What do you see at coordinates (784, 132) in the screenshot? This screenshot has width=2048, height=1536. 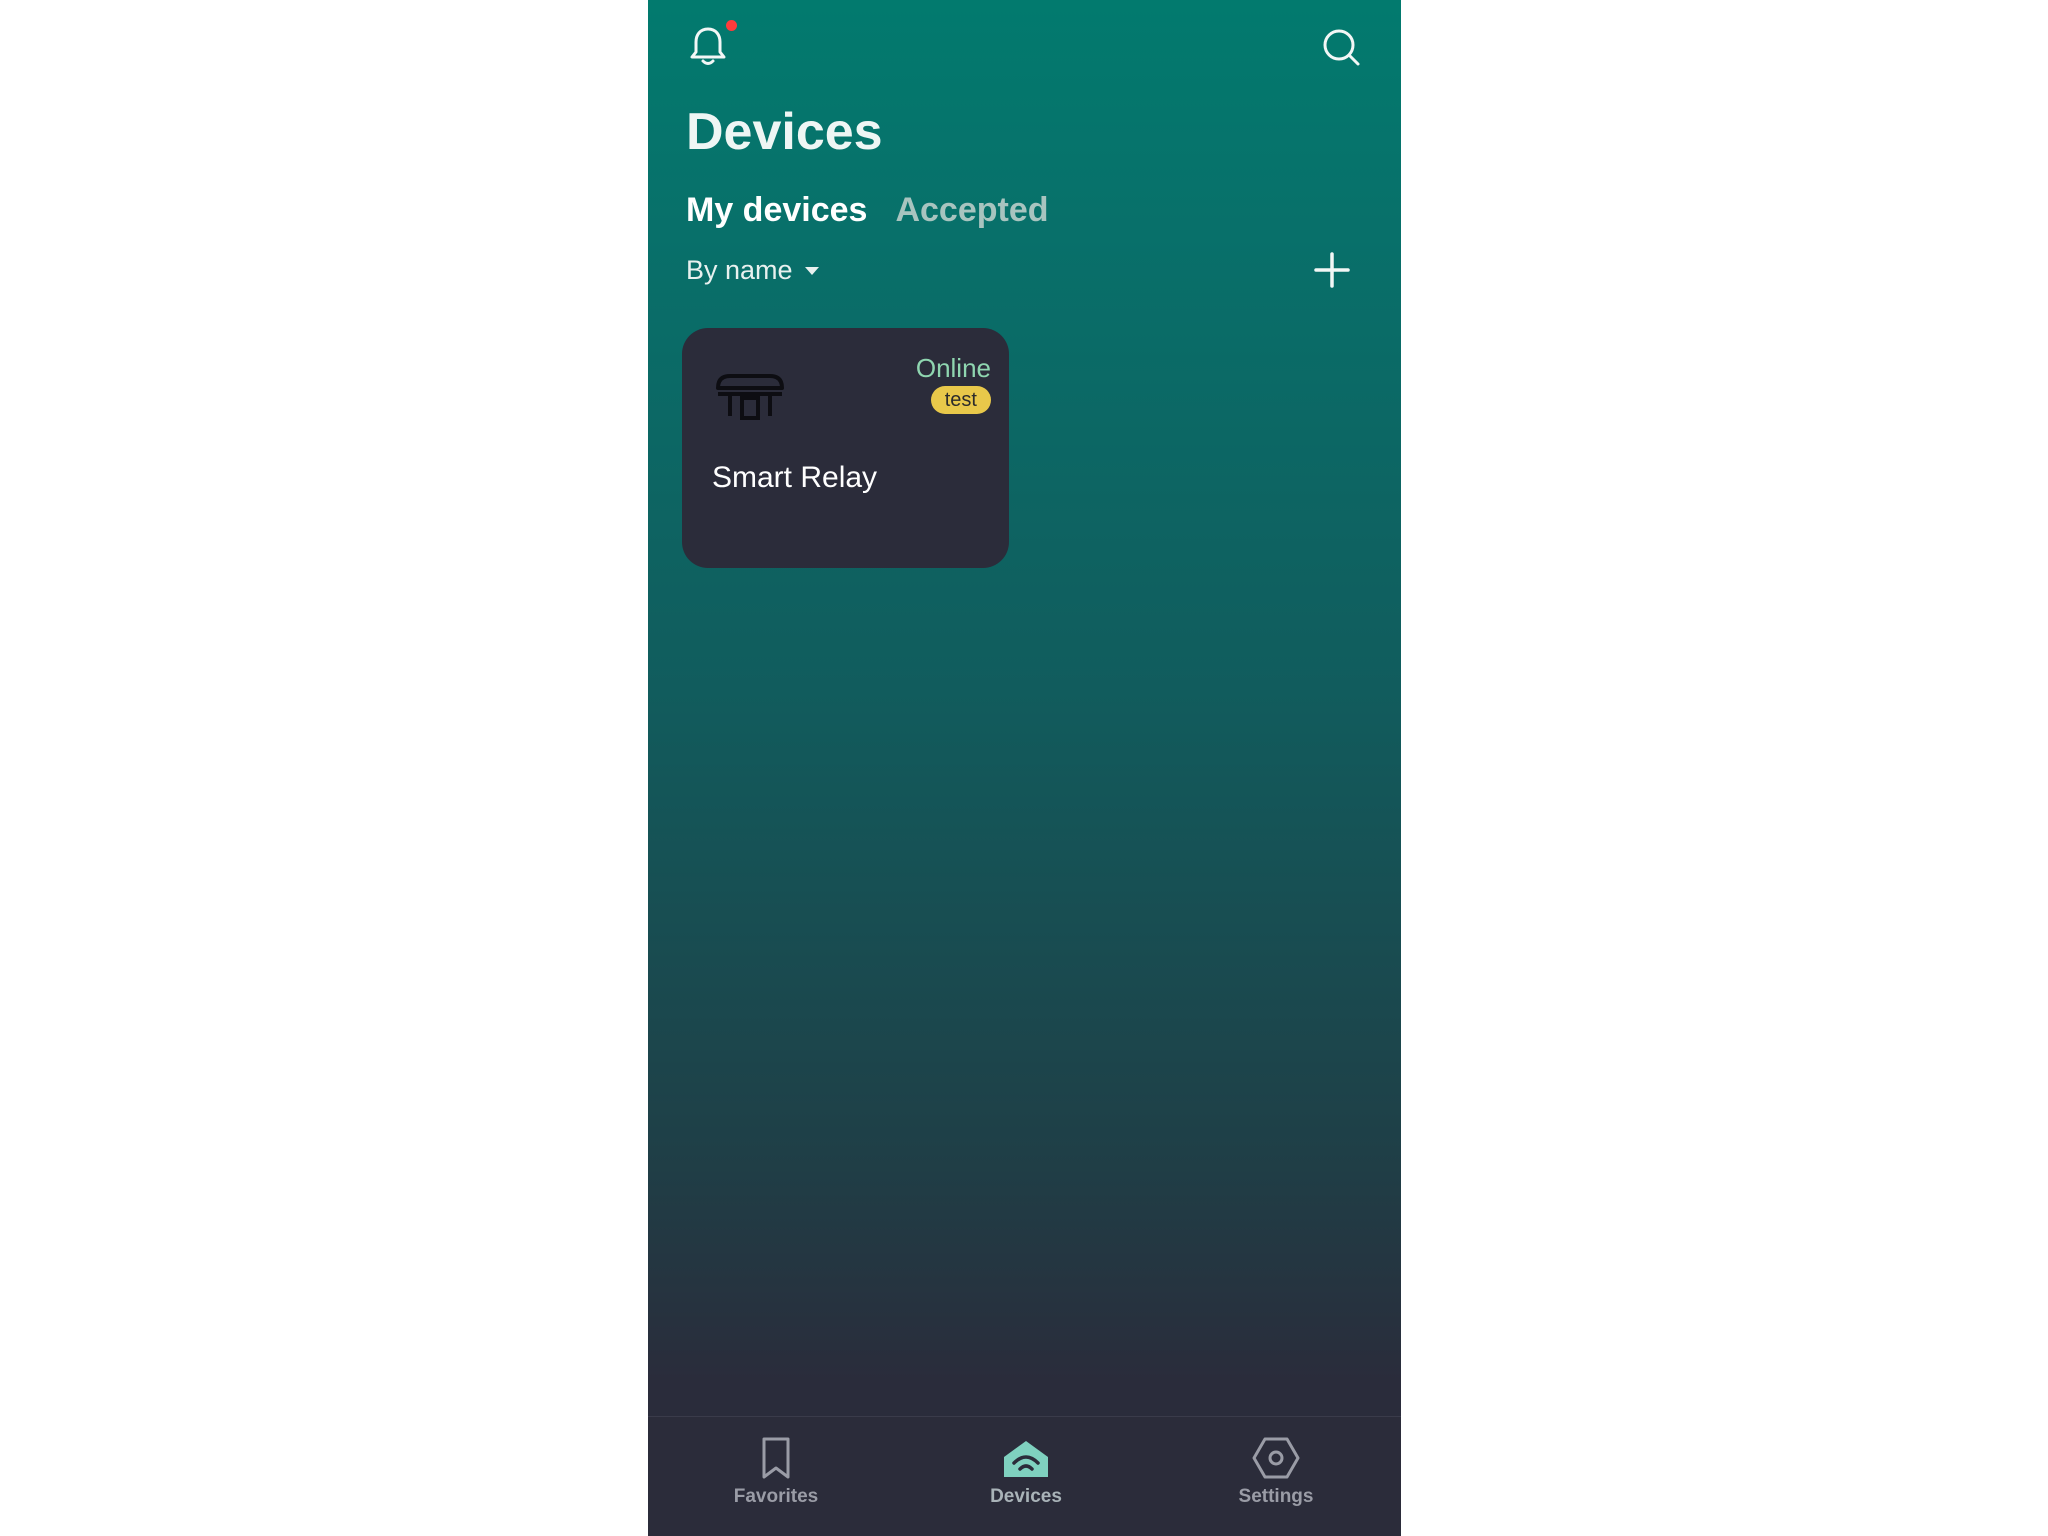 I see `page-title: Devices` at bounding box center [784, 132].